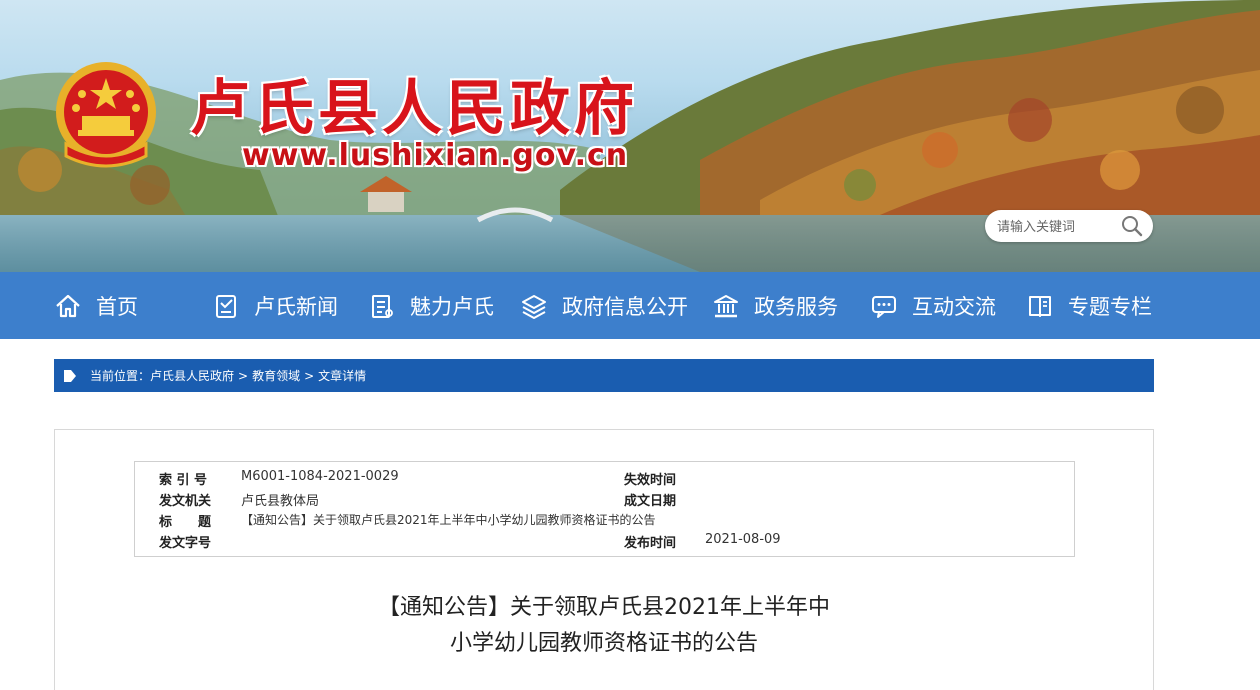  What do you see at coordinates (650, 543) in the screenshot?
I see `meta-publish-label: 发布时间` at bounding box center [650, 543].